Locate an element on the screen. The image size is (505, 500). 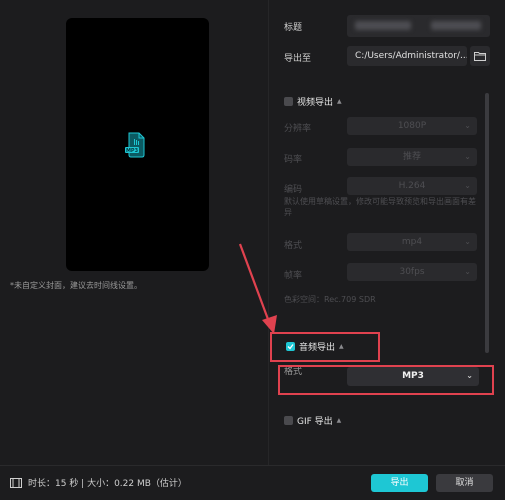
annotation-arrow is located at coordinates (257, 288).